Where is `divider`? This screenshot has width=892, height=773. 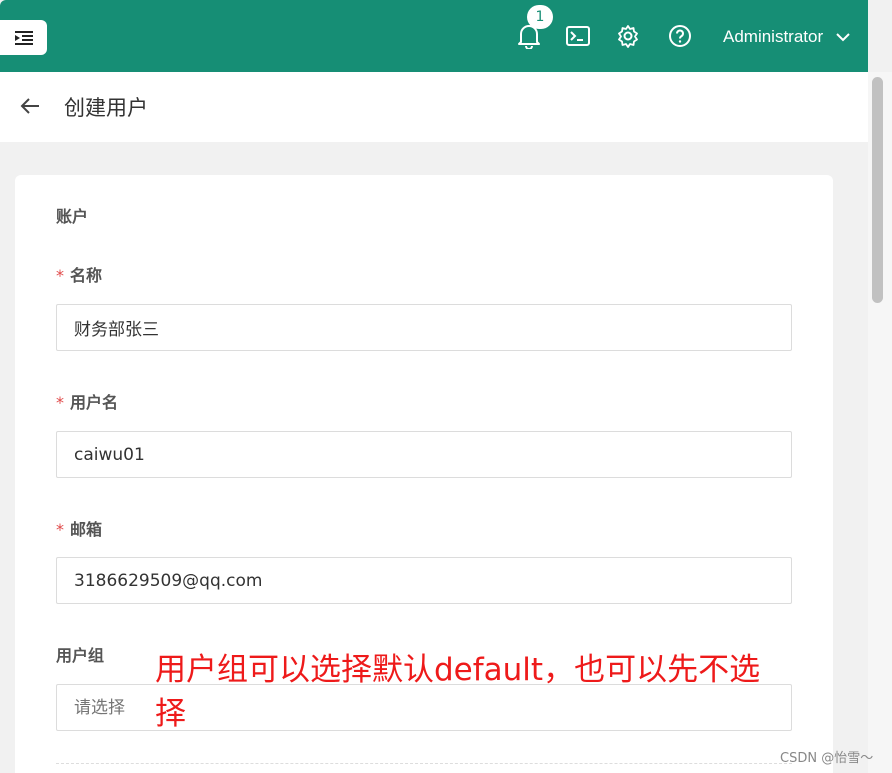
divider is located at coordinates (424, 763).